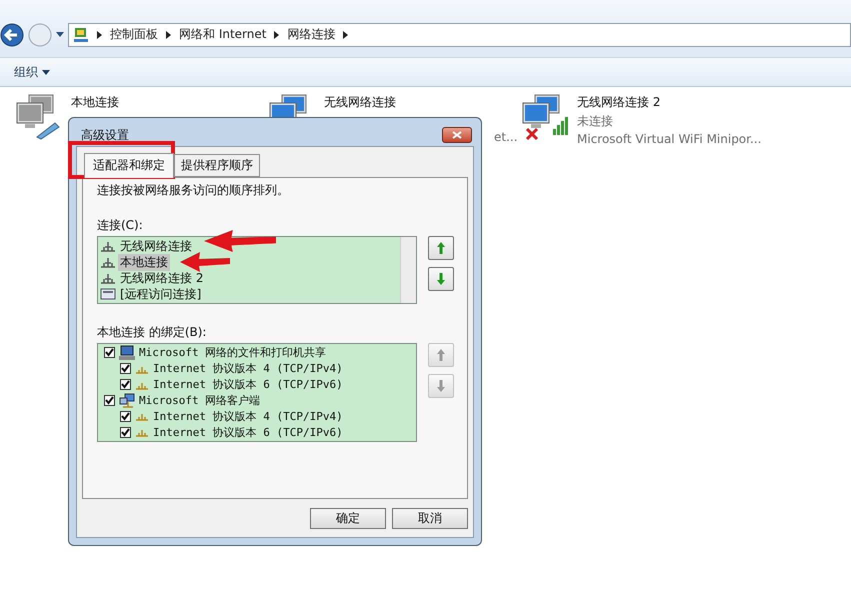 The width and height of the screenshot is (851, 607). Describe the element at coordinates (595, 121) in the screenshot. I see `connection-status: 未连接` at that location.